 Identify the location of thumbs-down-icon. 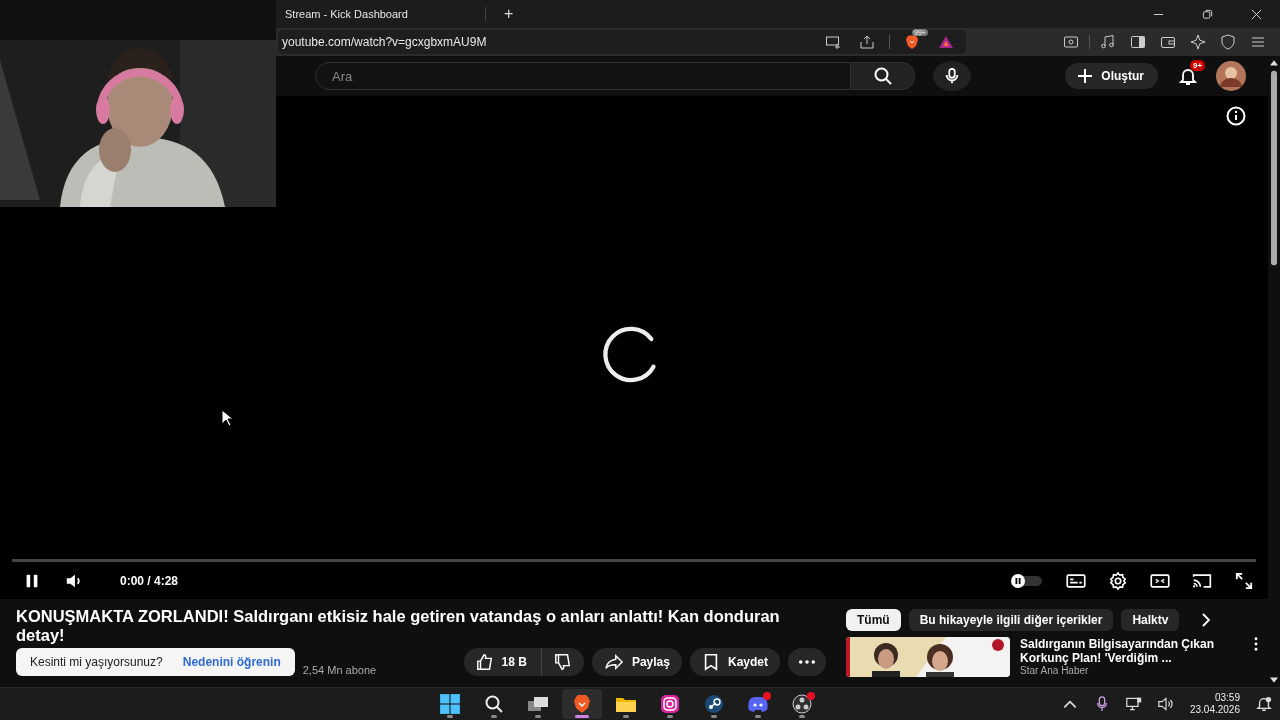
(562, 662).